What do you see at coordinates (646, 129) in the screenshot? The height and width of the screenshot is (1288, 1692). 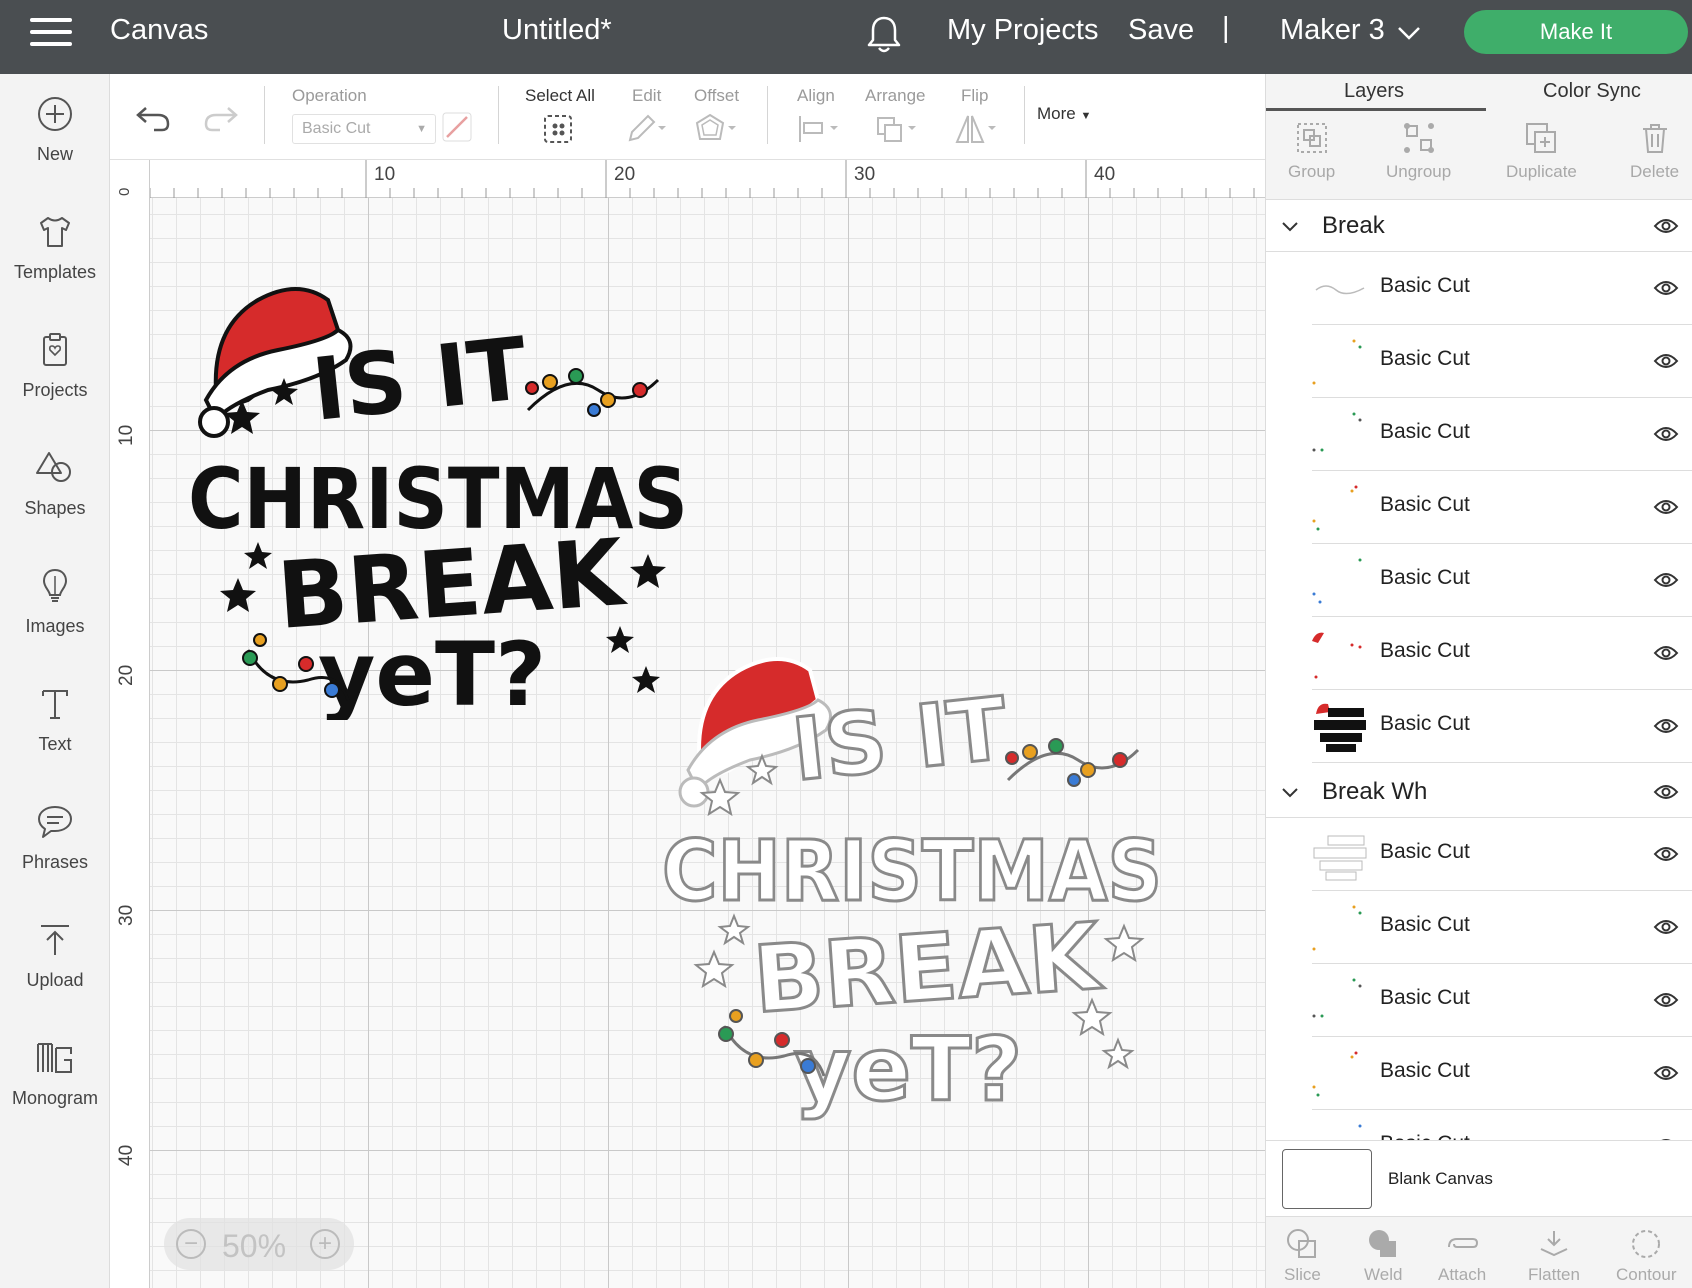 I see `edit-pen-icon` at bounding box center [646, 129].